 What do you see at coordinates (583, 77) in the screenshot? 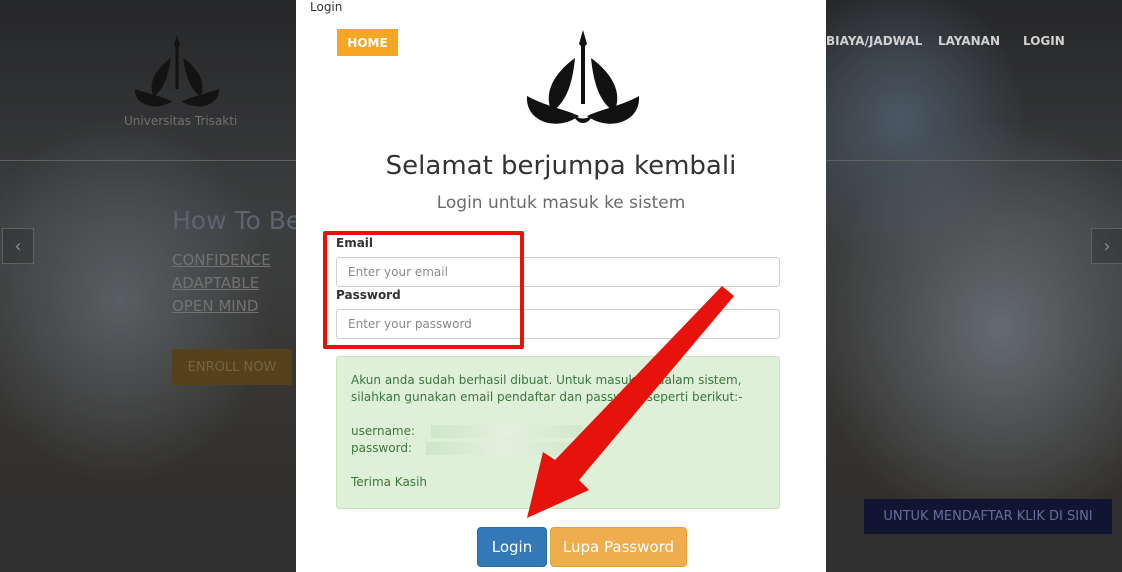
I see `trisakti-logo-icon` at bounding box center [583, 77].